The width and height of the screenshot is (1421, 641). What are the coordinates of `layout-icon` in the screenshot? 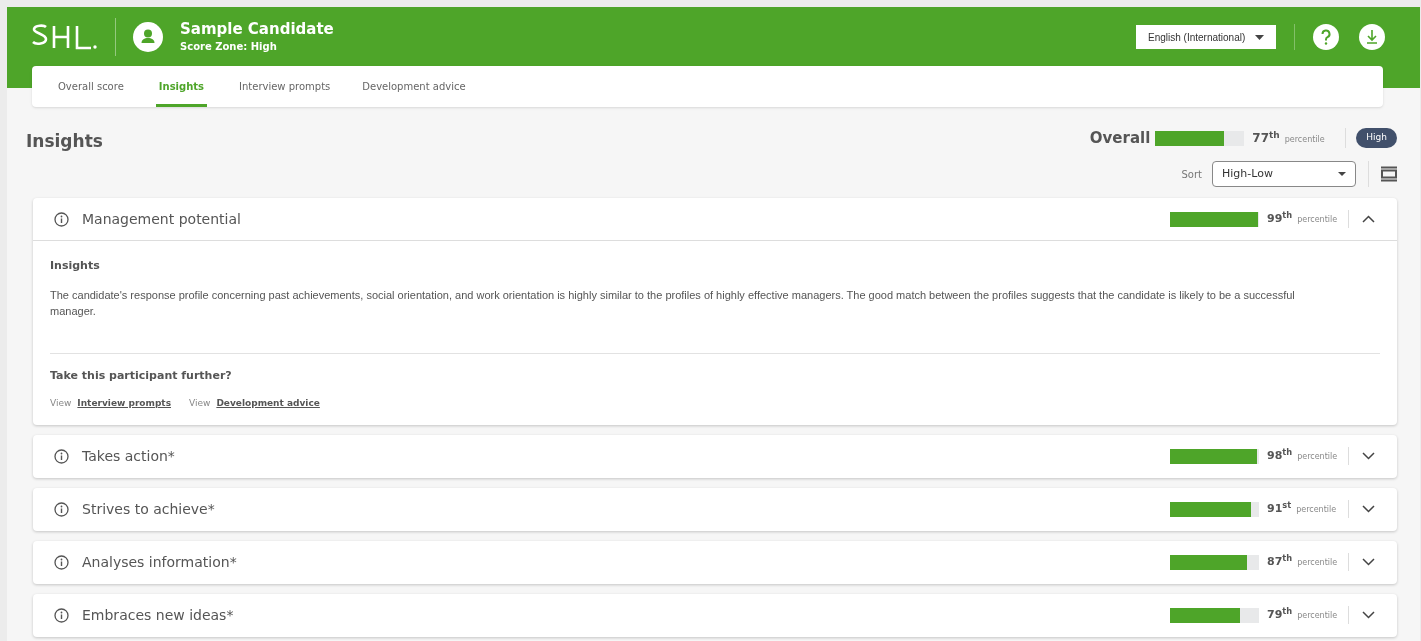 It's located at (1389, 174).